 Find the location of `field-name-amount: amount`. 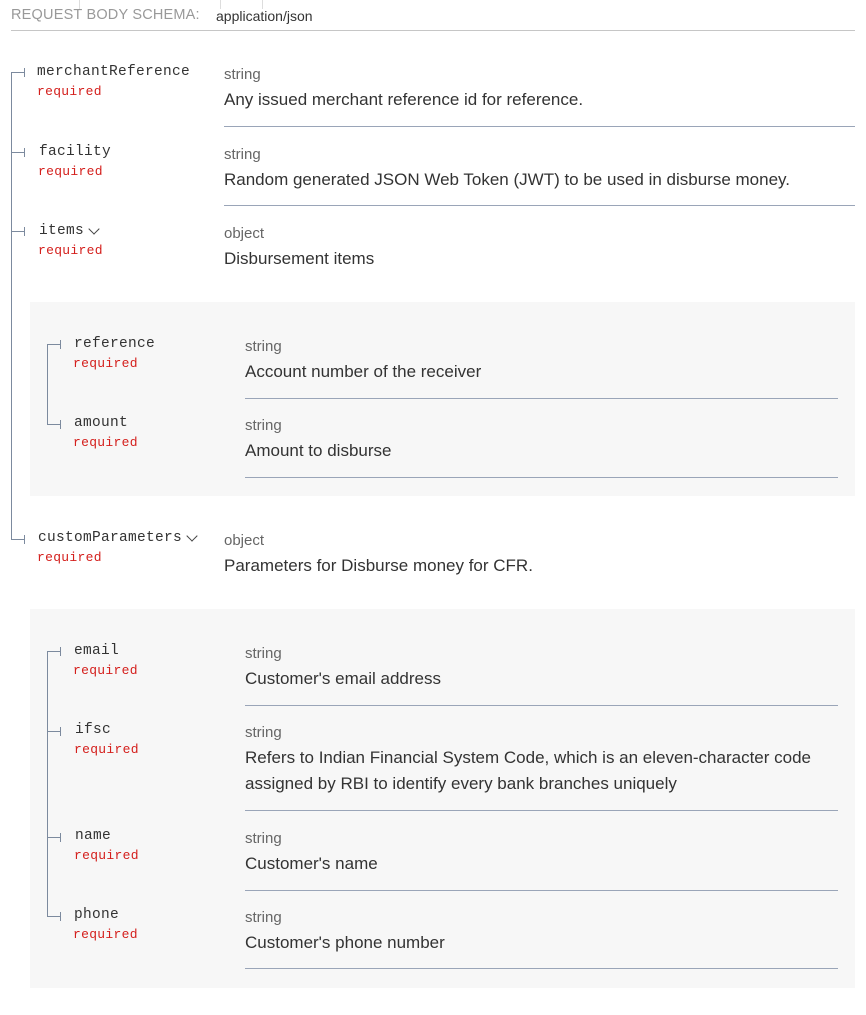

field-name-amount: amount is located at coordinates (101, 423).